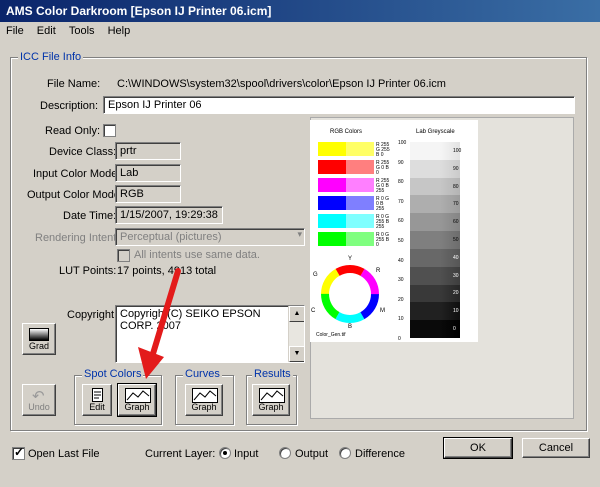 Image resolution: width=600 pixels, height=487 pixels. What do you see at coordinates (75, 195) in the screenshot?
I see `output-color-mode-label: Output Color Mode:` at bounding box center [75, 195].